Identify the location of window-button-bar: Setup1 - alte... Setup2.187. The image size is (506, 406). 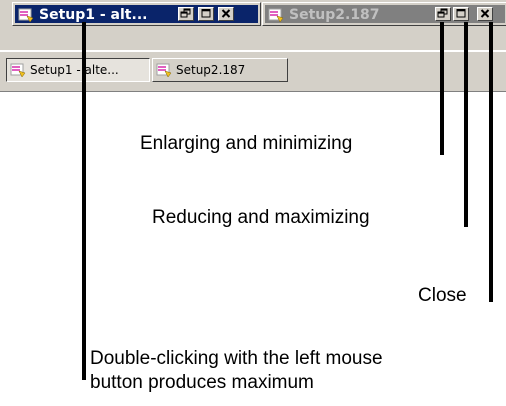
(253, 72).